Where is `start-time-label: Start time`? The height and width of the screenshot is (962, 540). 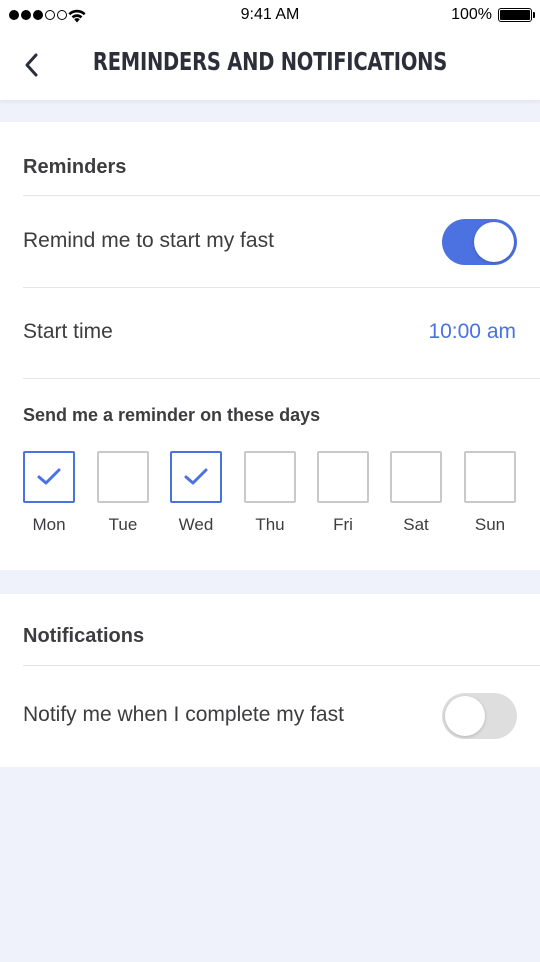 start-time-label: Start time is located at coordinates (68, 331).